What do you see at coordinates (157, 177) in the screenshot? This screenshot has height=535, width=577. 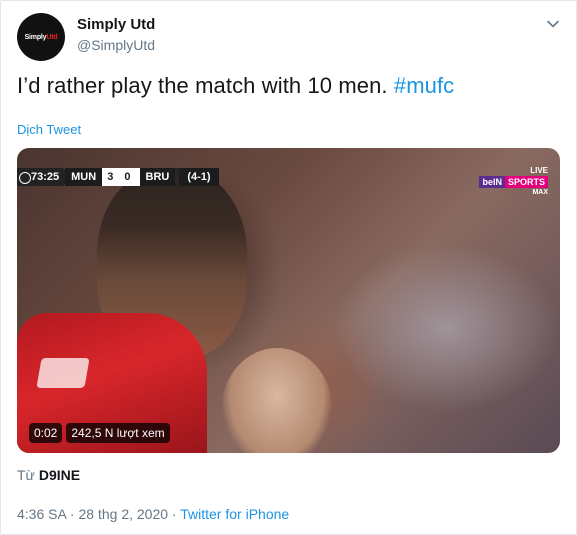 I see `away-team: BRU` at bounding box center [157, 177].